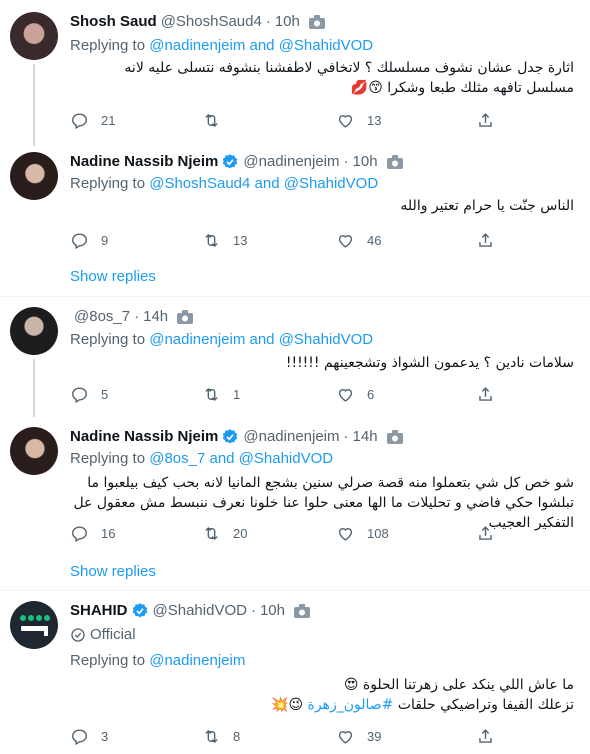 Image resolution: width=590 pixels, height=754 pixels. I want to click on action-bar: 21 13, so click(290, 120).